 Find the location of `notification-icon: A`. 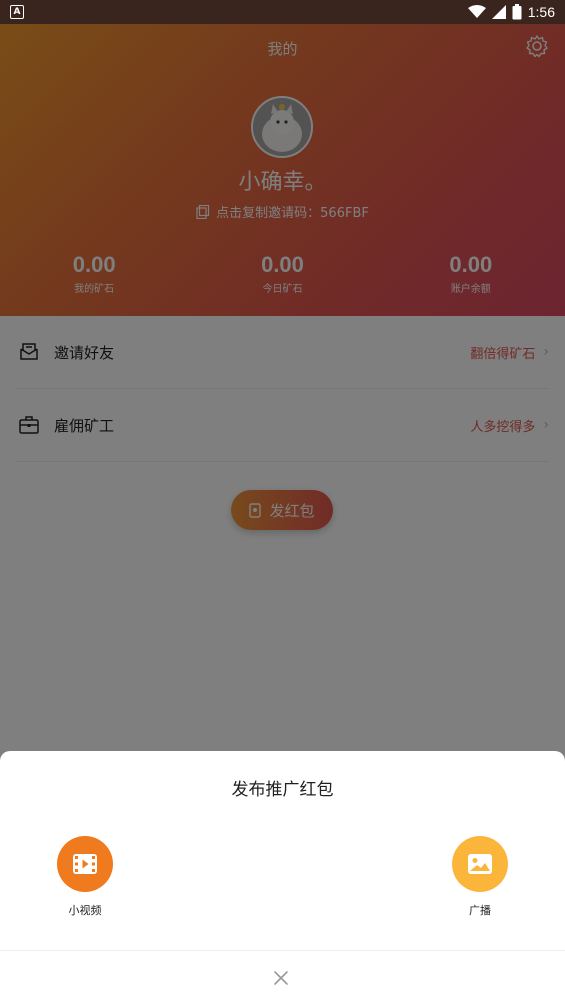

notification-icon: A is located at coordinates (17, 12).